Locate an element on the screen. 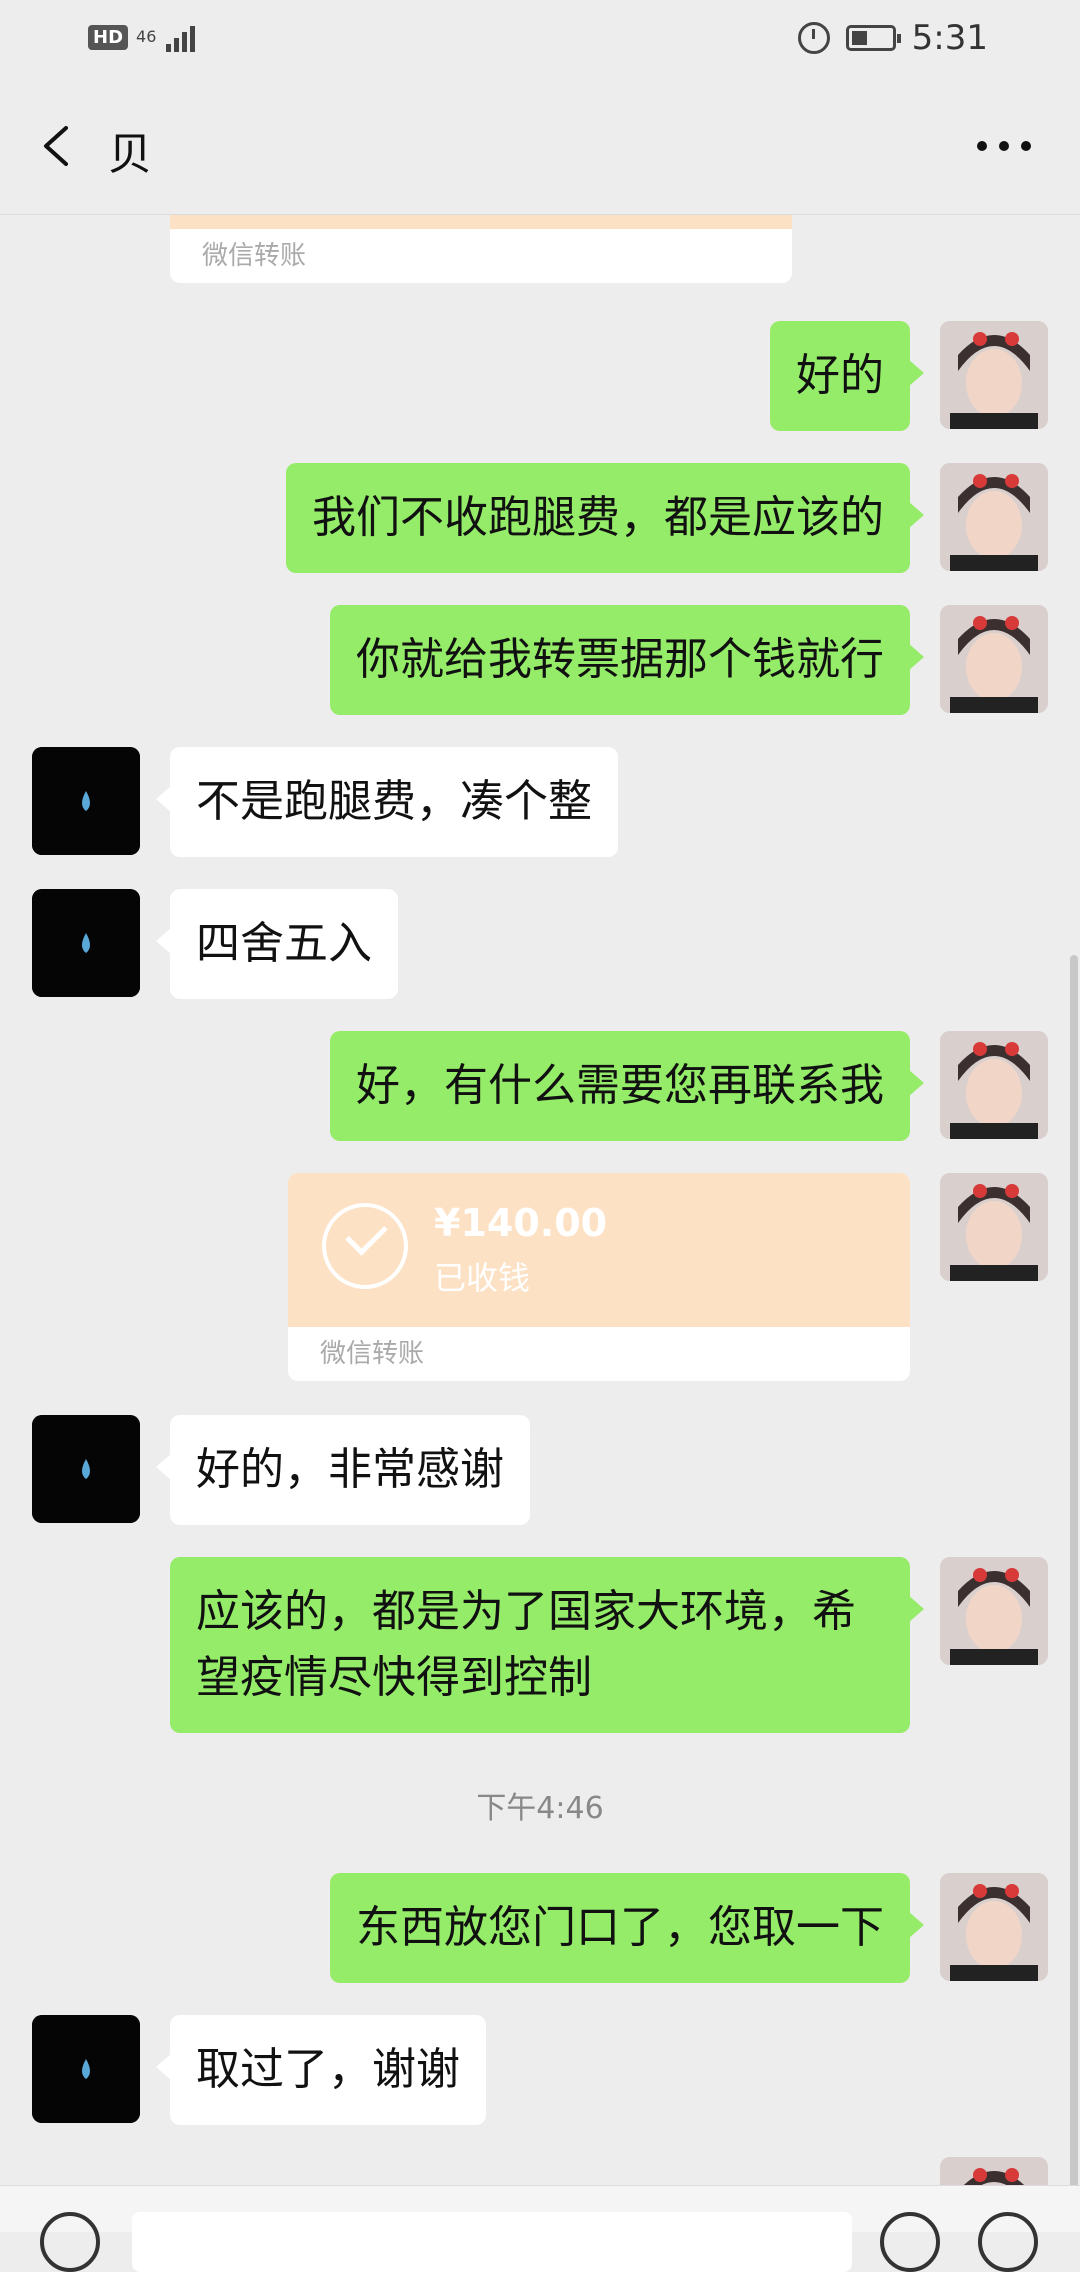 This screenshot has width=1080, height=2272. message-input is located at coordinates (492, 2242).